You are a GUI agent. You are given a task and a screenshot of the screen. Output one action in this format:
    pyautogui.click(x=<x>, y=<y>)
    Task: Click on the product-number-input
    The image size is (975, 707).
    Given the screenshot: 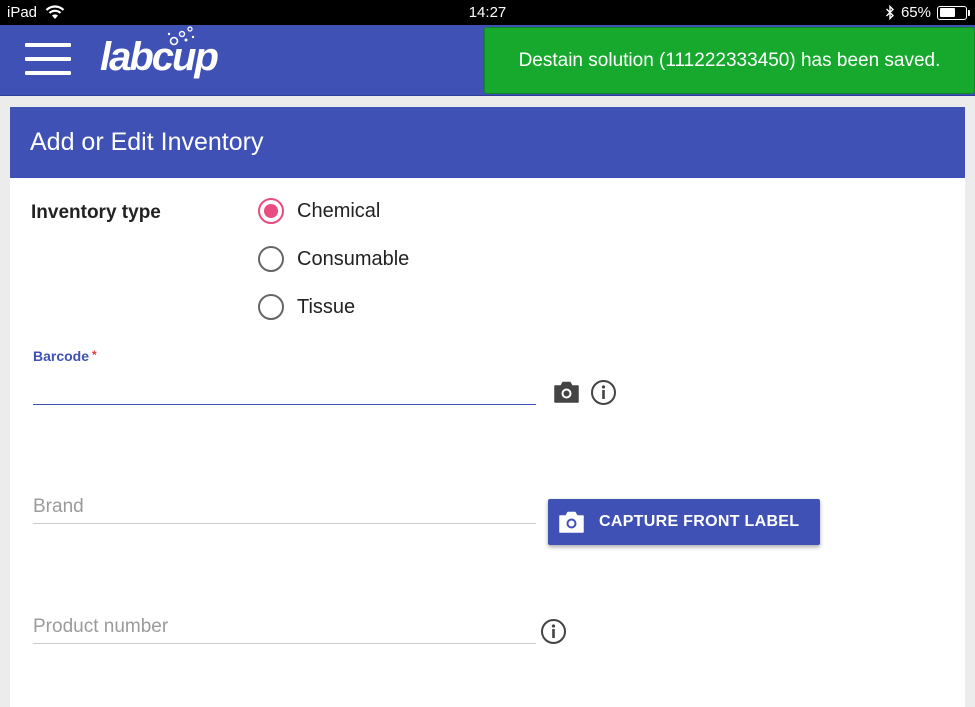 What is the action you would take?
    pyautogui.click(x=284, y=627)
    